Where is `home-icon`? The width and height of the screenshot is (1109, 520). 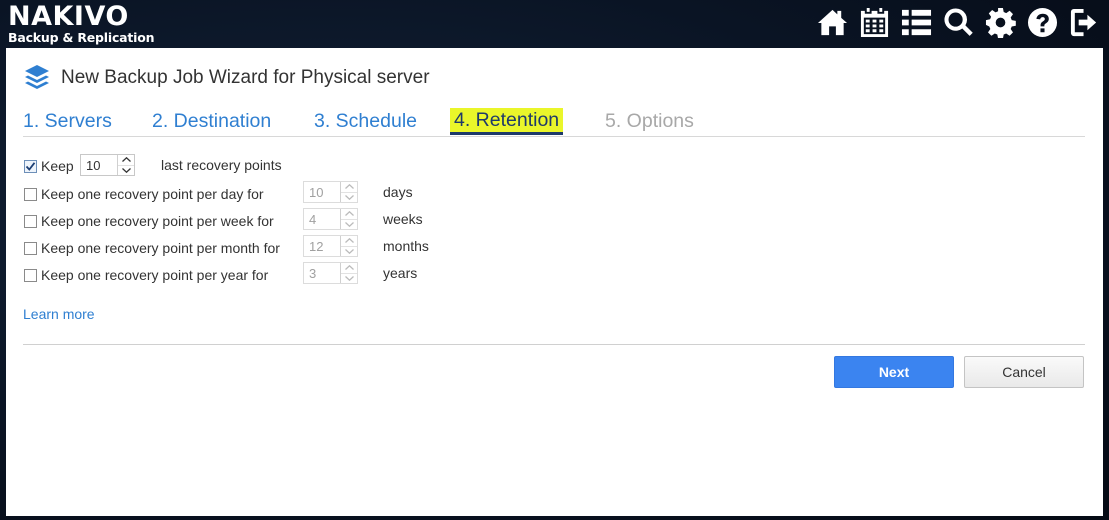
home-icon is located at coordinates (832, 22).